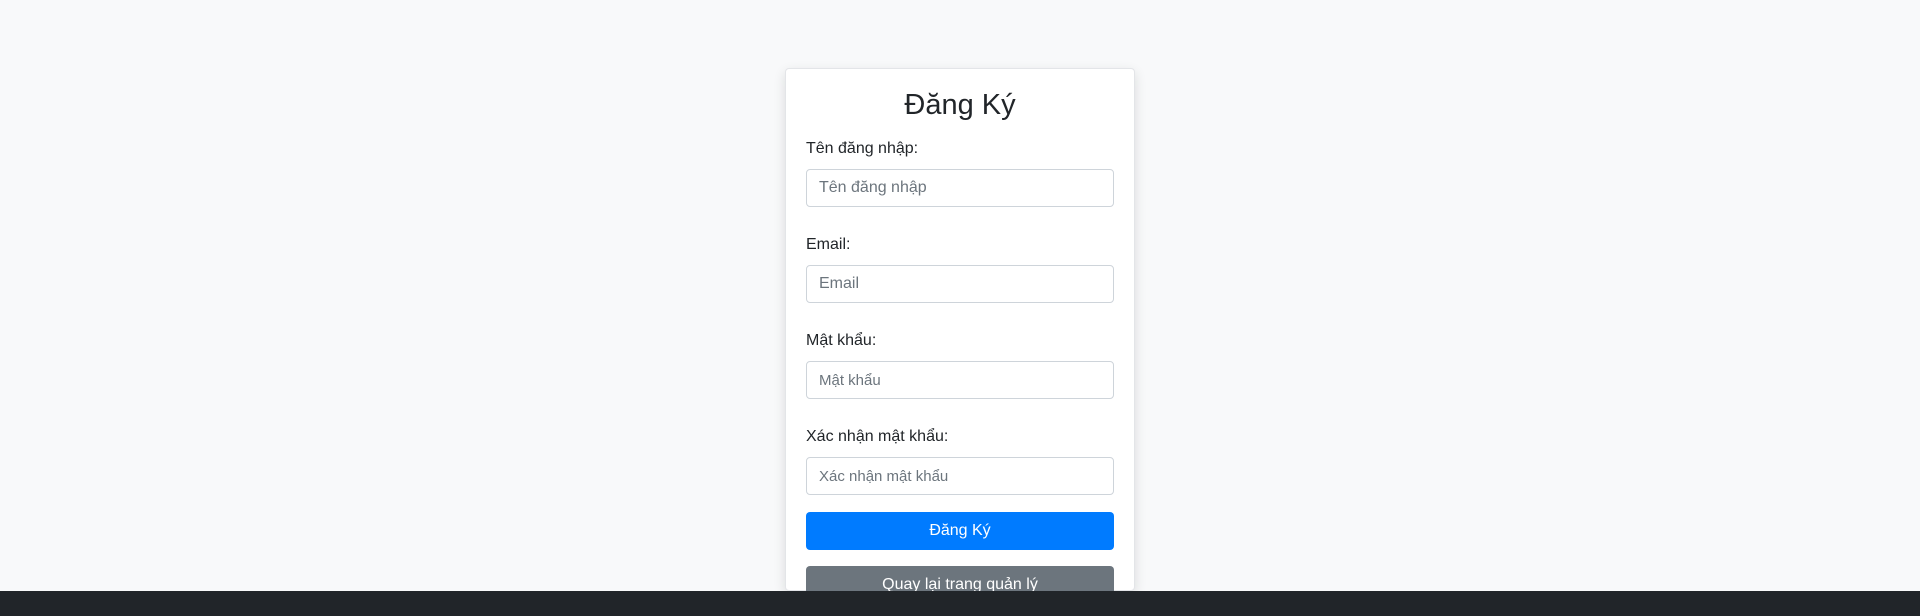 This screenshot has height=616, width=1920. I want to click on password-label: Mật khẩu:, so click(841, 340).